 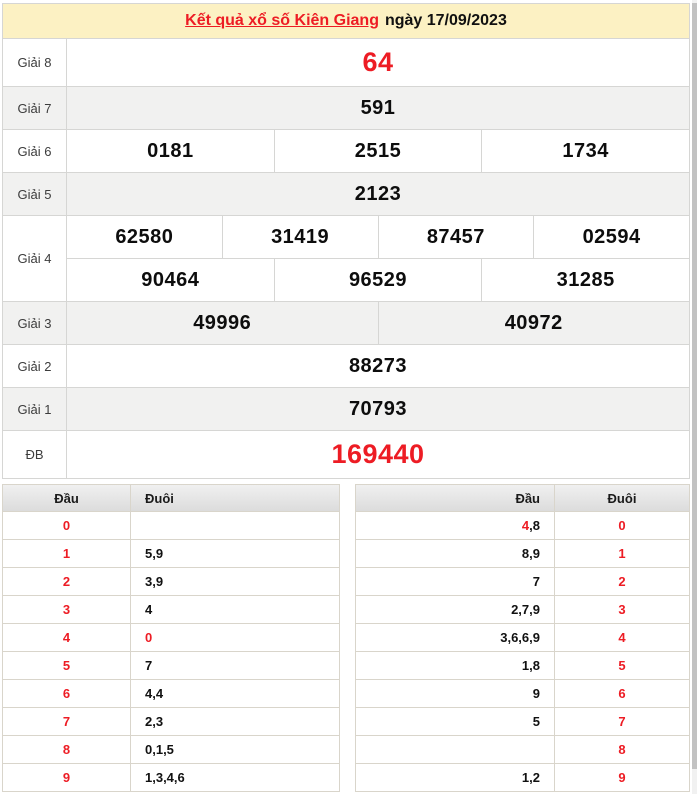 What do you see at coordinates (378, 108) in the screenshot?
I see `prize-row-values: 591` at bounding box center [378, 108].